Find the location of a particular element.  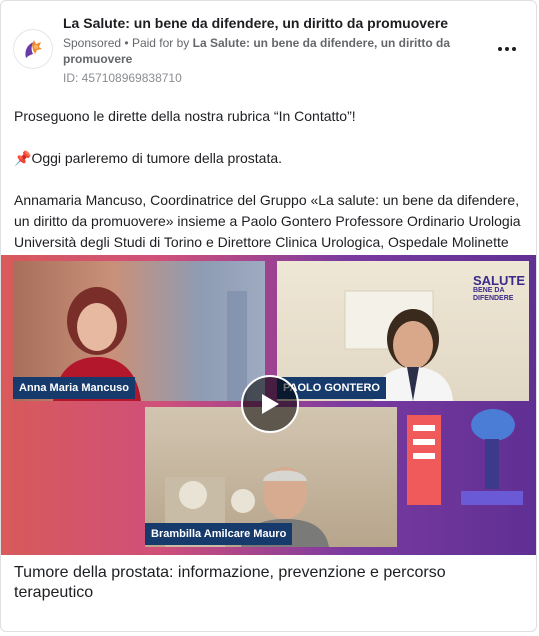

video-tile-speaker-1: Anna Maria Mancuso is located at coordinates (139, 331).